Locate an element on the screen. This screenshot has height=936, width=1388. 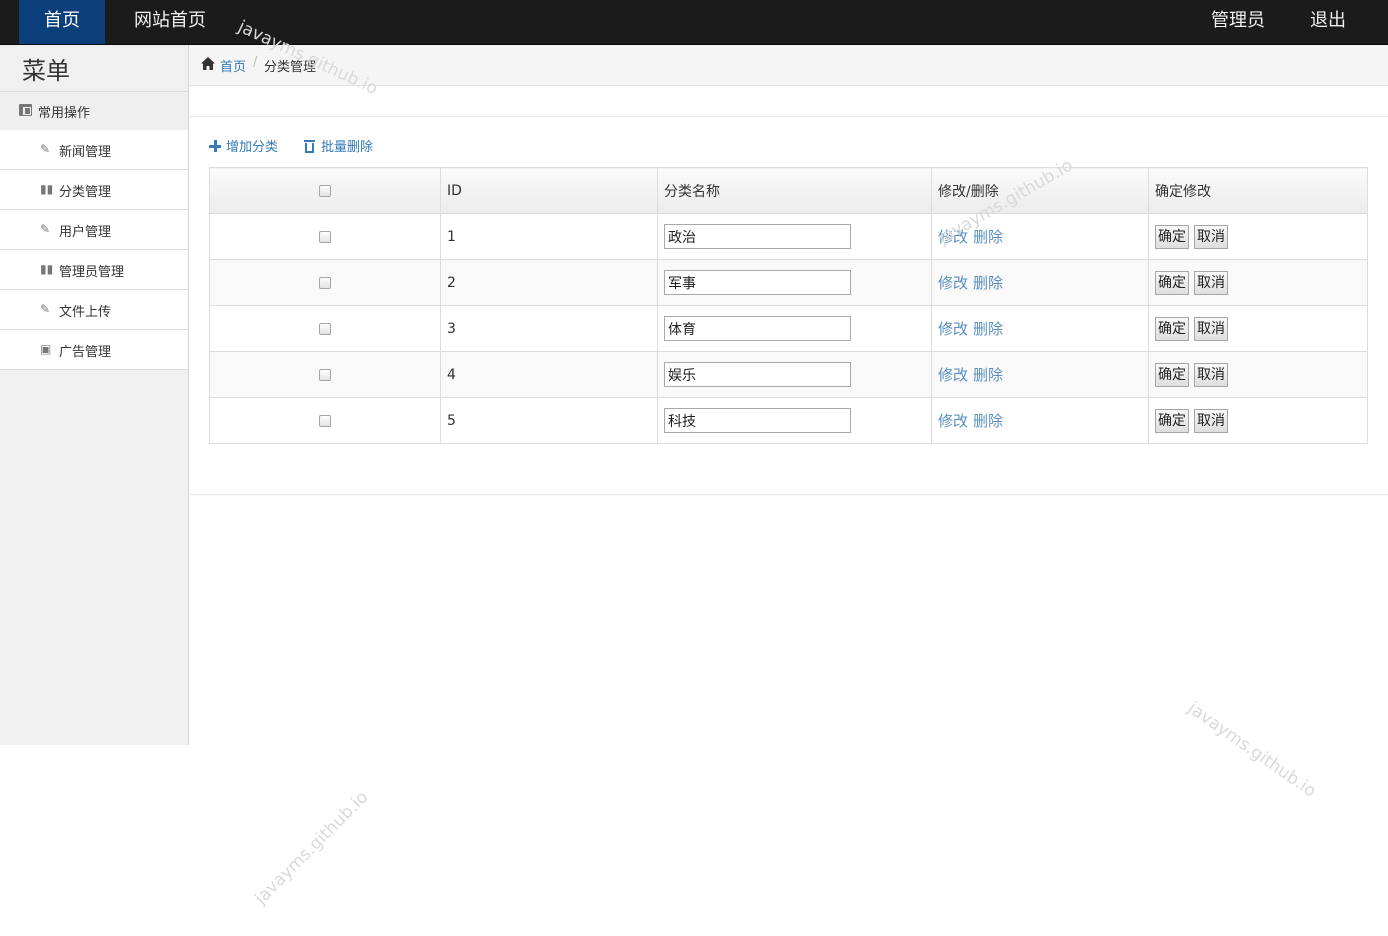
sidebar-item-upload: ✎ 文件上传 is located at coordinates (94, 310).